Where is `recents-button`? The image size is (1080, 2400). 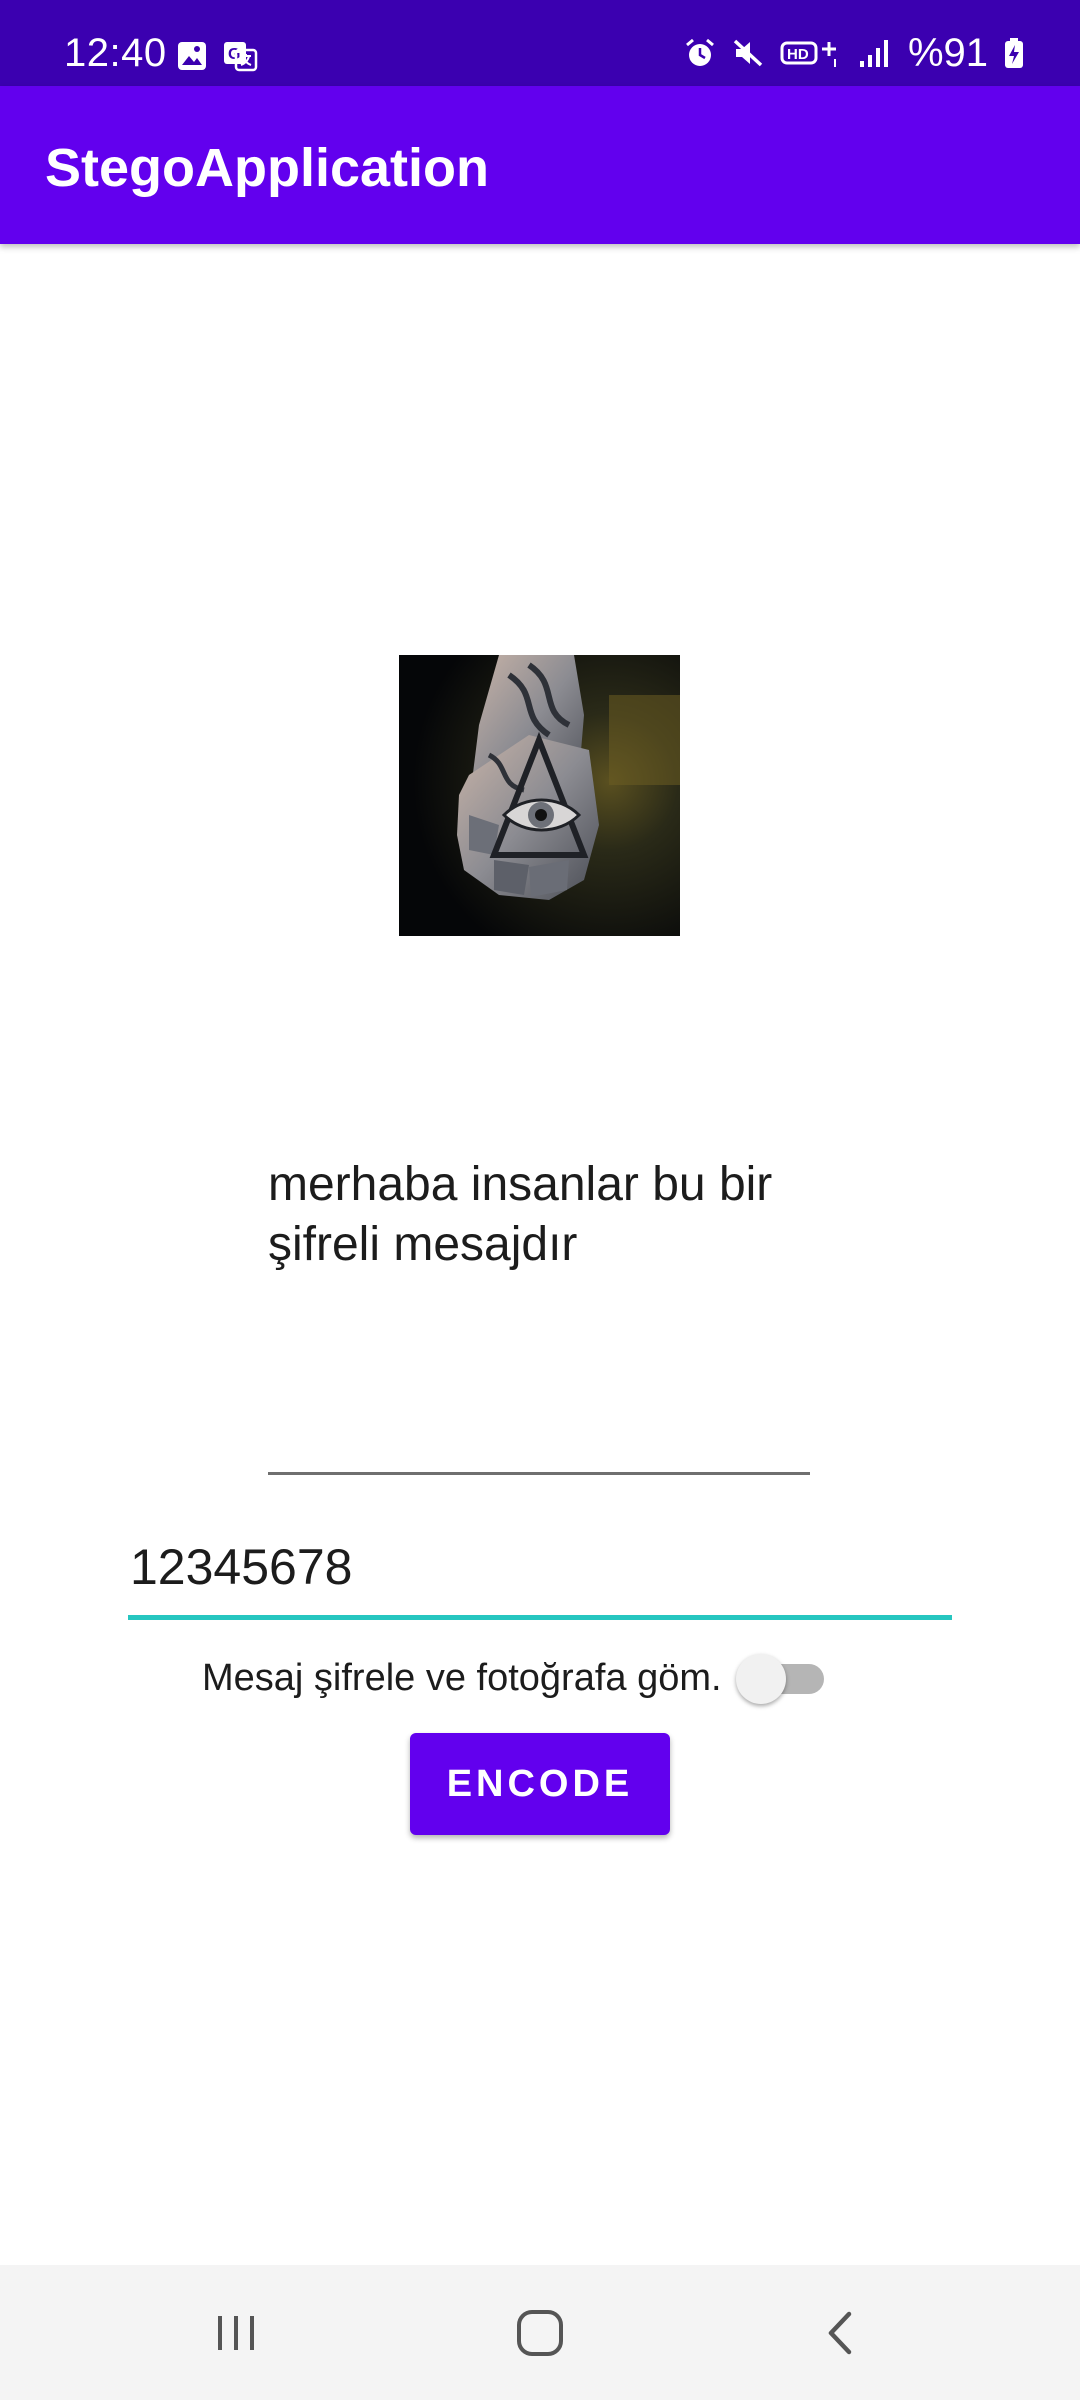
recents-button is located at coordinates (236, 2333).